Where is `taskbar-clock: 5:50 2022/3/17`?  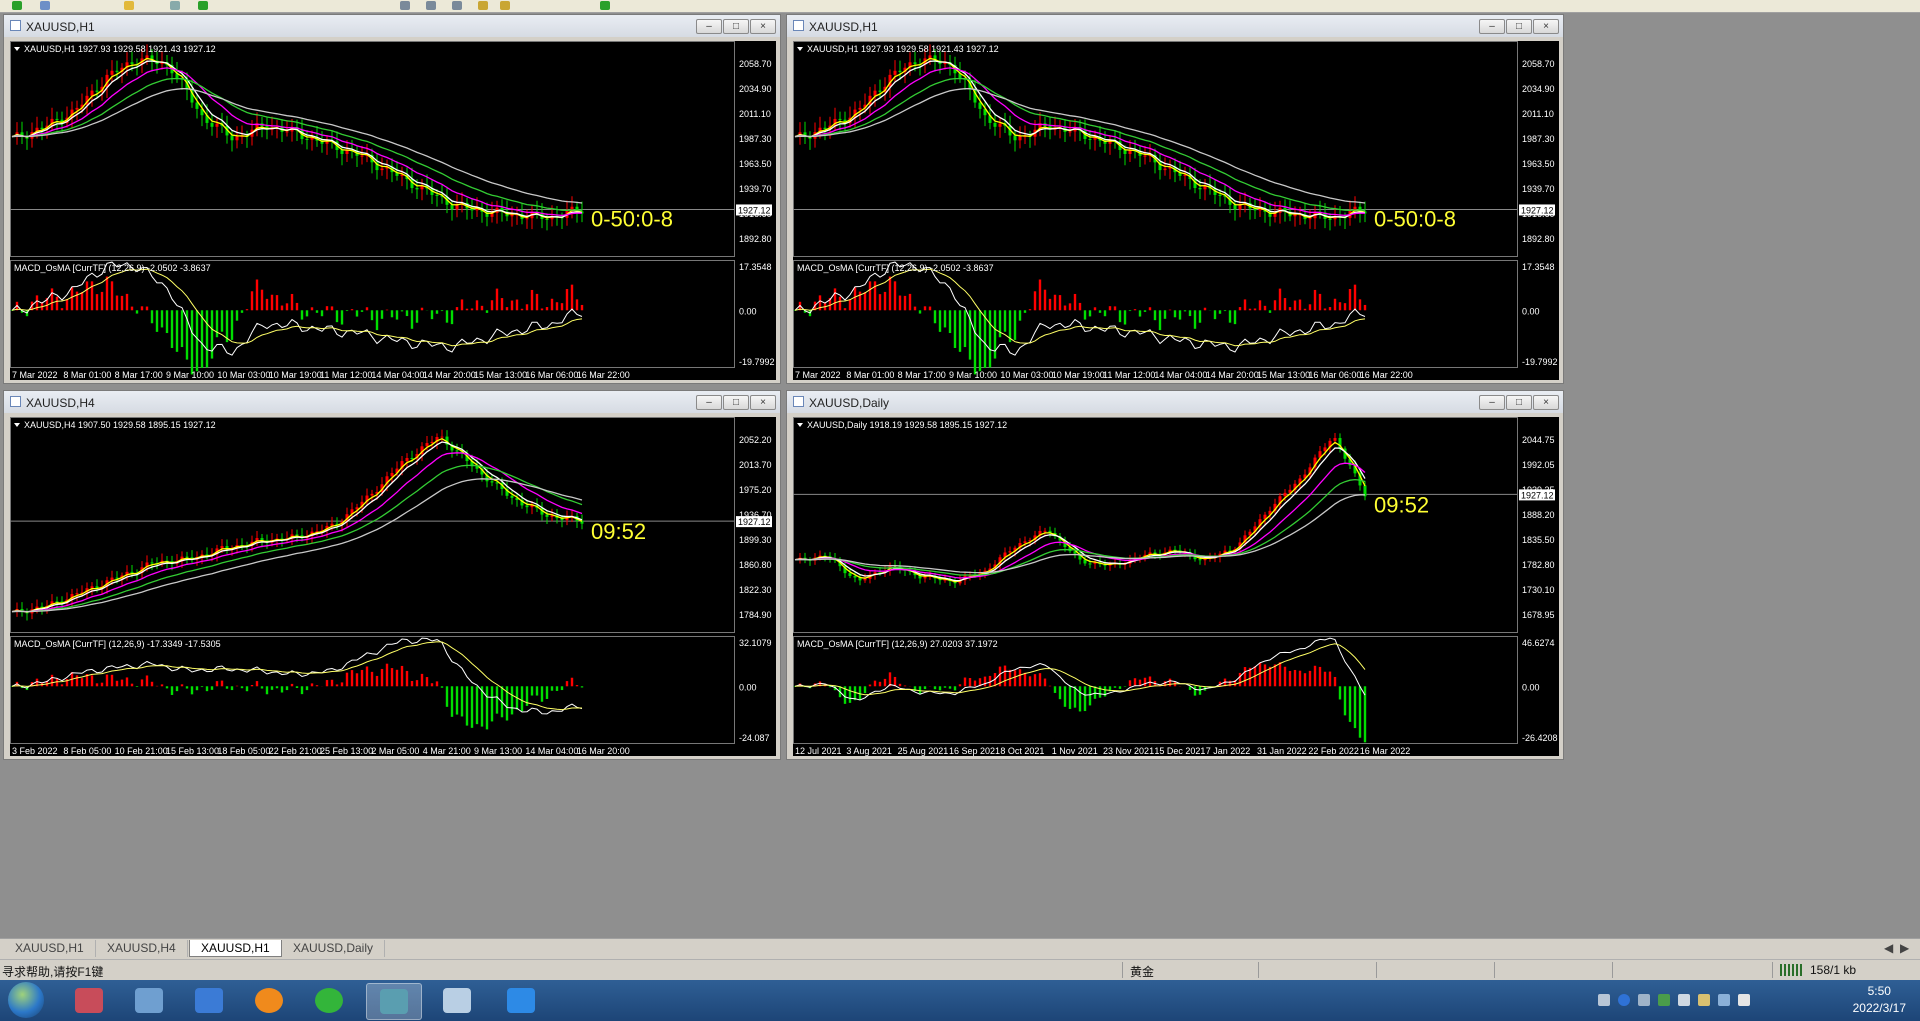 taskbar-clock: 5:50 2022/3/17 is located at coordinates (1879, 1000).